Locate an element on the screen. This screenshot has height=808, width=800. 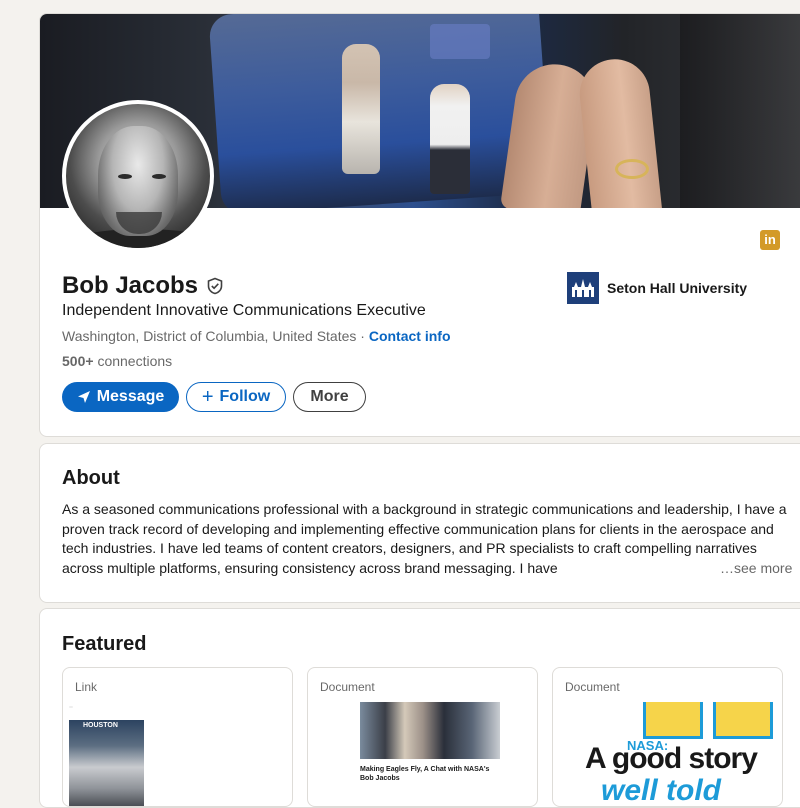
connections-label: connections is located at coordinates (135, 361).